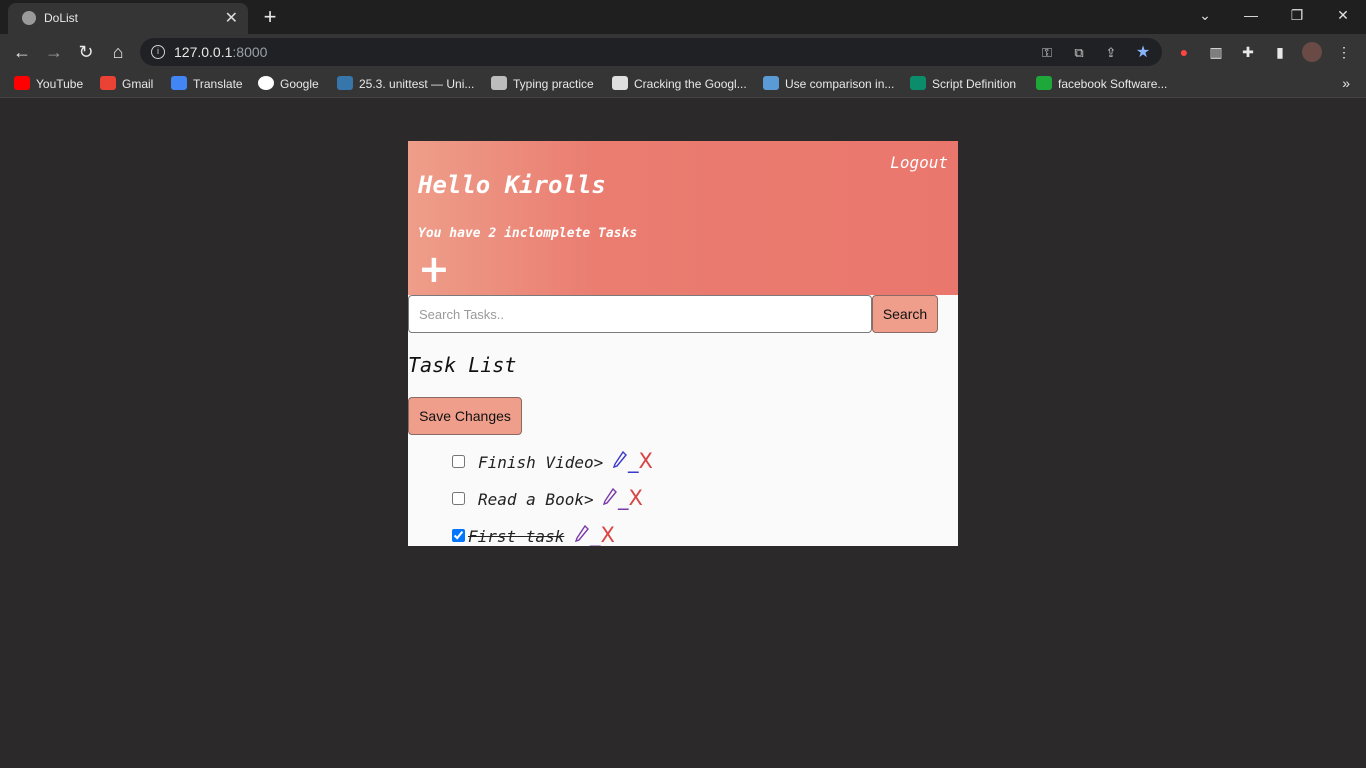 The image size is (1366, 768). What do you see at coordinates (462, 365) in the screenshot?
I see `task-list-title: Task List` at bounding box center [462, 365].